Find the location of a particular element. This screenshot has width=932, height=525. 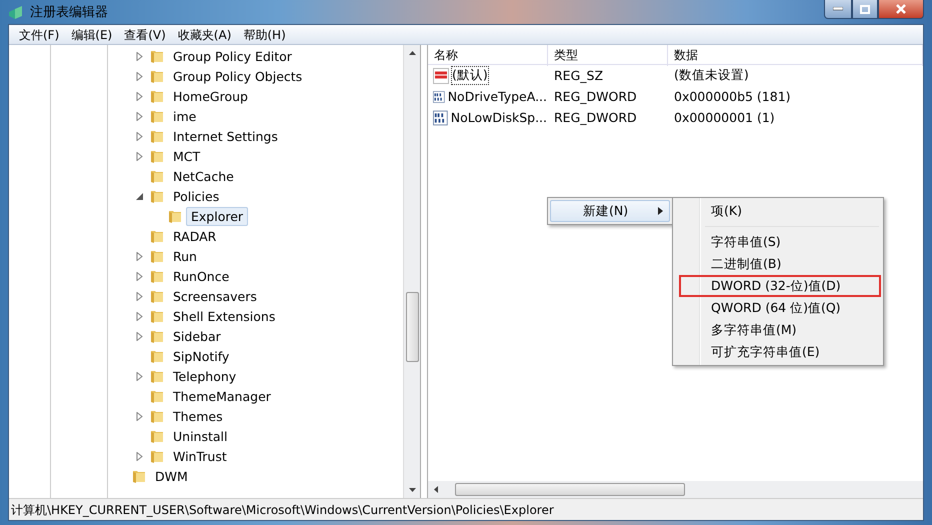

tree-item: ime is located at coordinates (185, 116).